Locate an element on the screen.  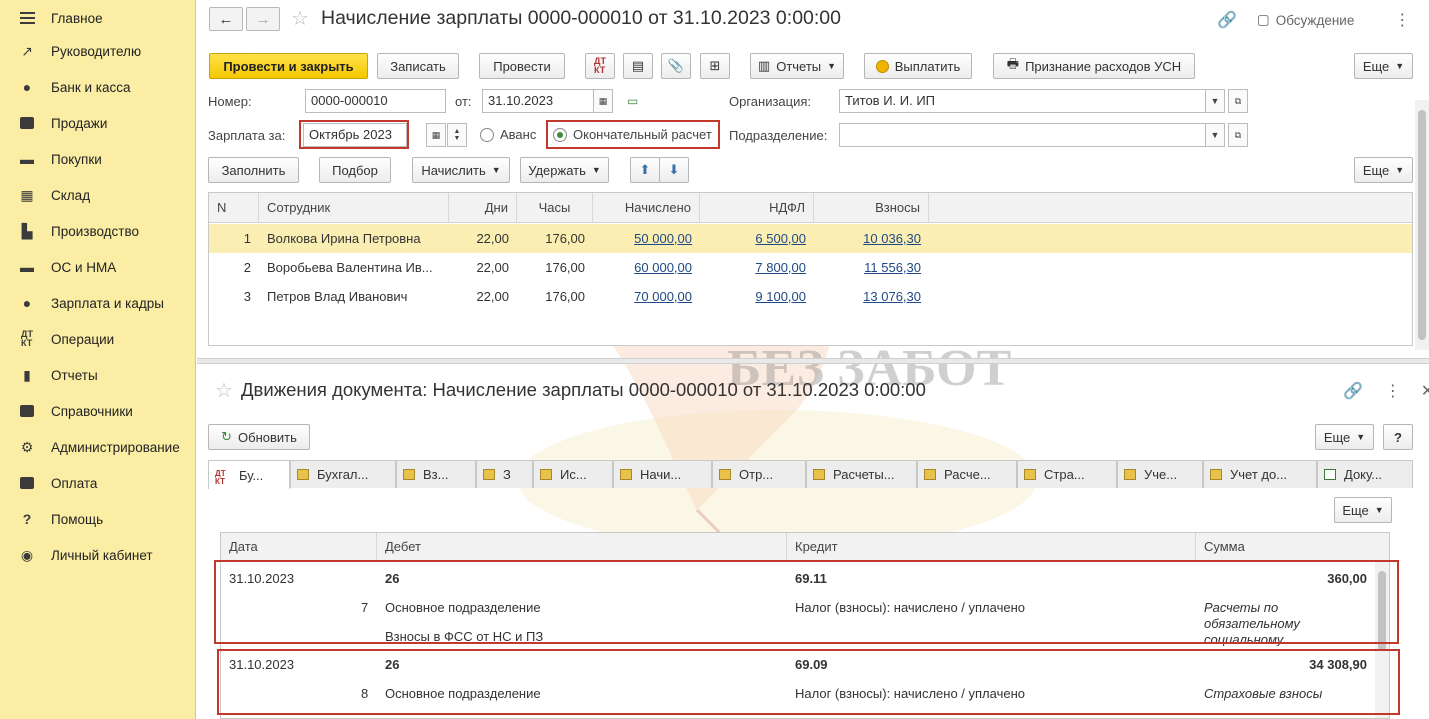
column-header: Кредит is located at coordinates (991, 547).